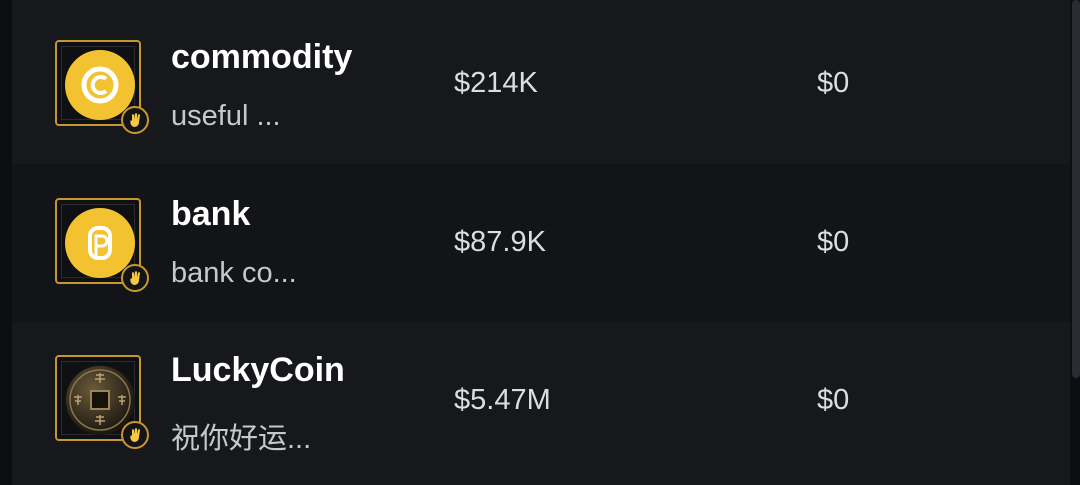  I want to click on token-name: bank, so click(211, 214).